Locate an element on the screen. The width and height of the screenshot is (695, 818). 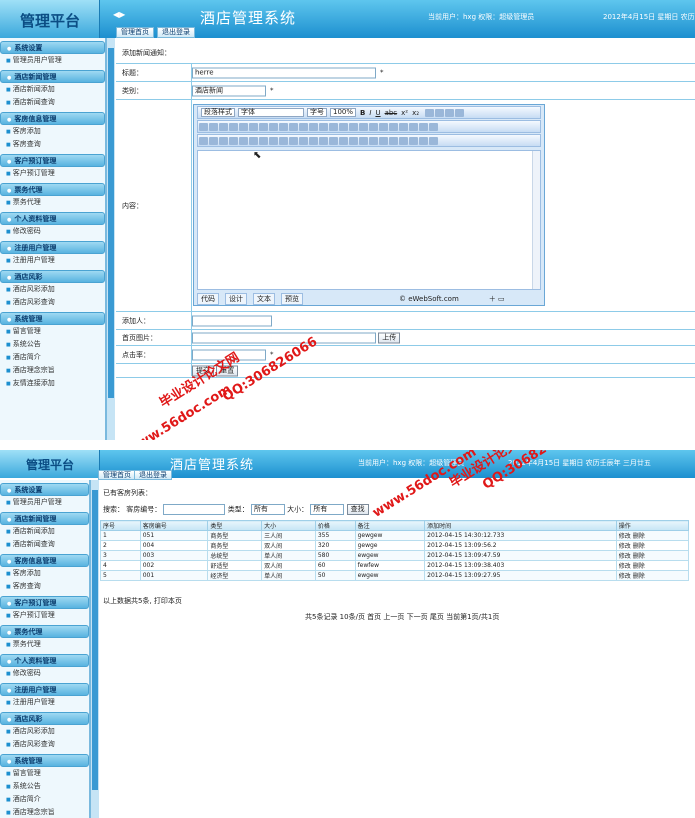
sidebar-group-system-mgmt: 系统管理 is located at coordinates (44, 760).